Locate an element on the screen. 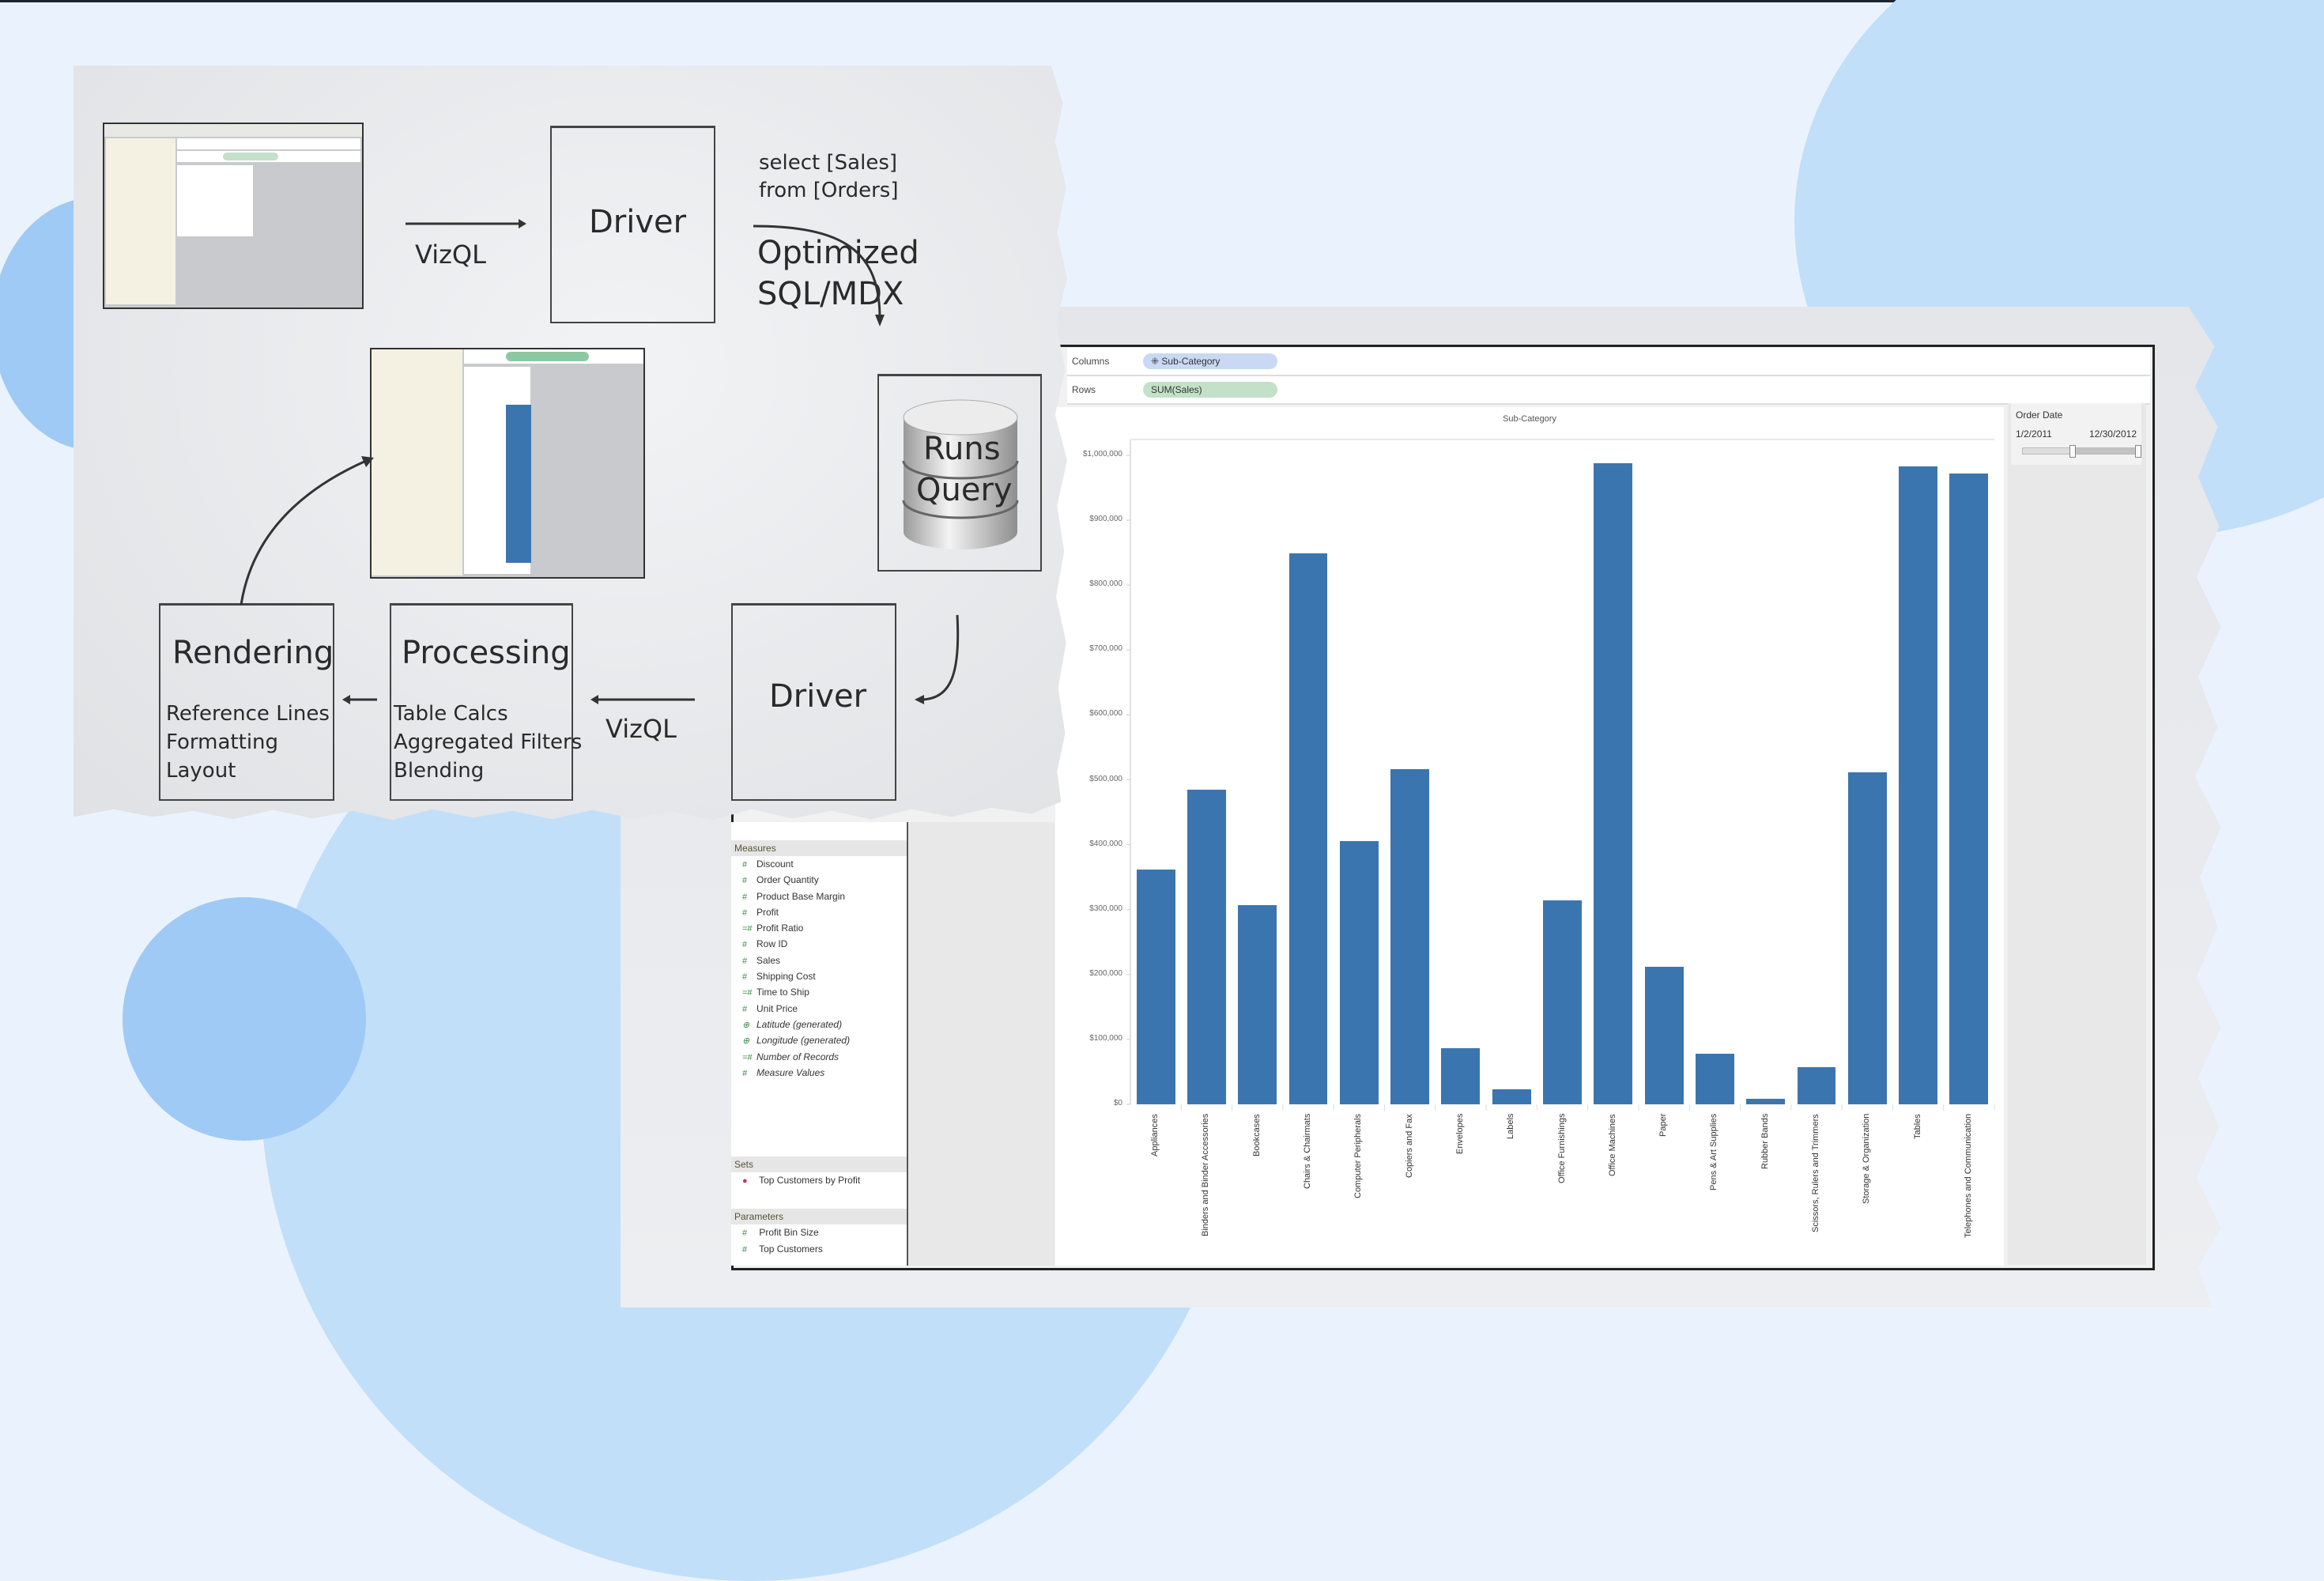 The width and height of the screenshot is (2324, 1581). measure-item: =# Profit Ratio is located at coordinates (819, 928).